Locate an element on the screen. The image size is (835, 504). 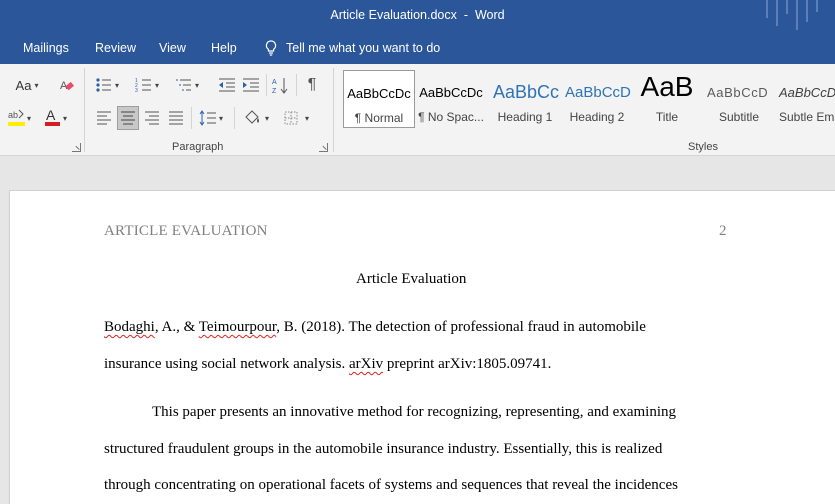
style-title: AaB Title is located at coordinates (667, 99).